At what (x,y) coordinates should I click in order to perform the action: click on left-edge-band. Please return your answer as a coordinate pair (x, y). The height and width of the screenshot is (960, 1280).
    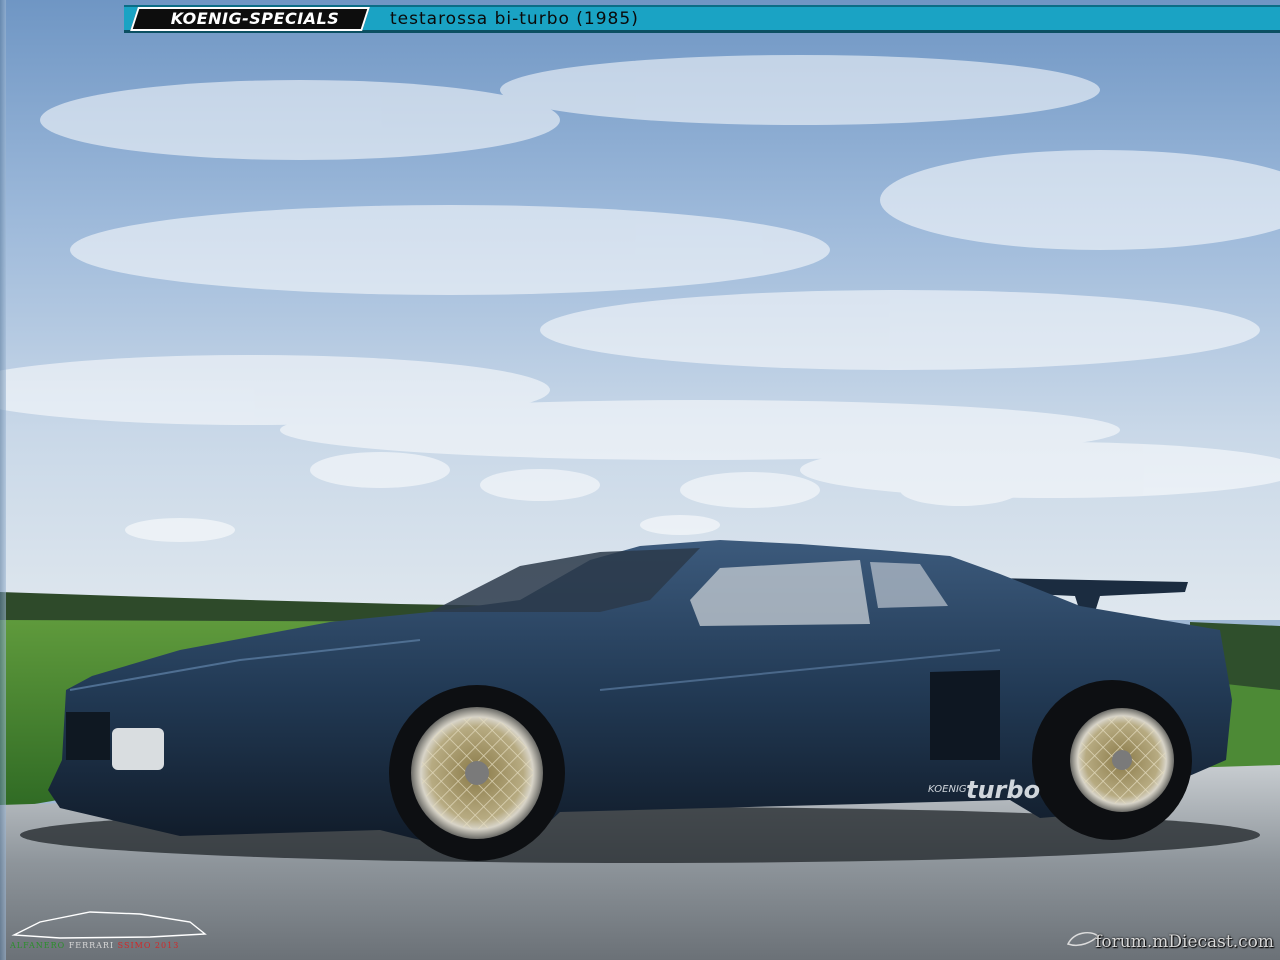
    Looking at the image, I should click on (3, 480).